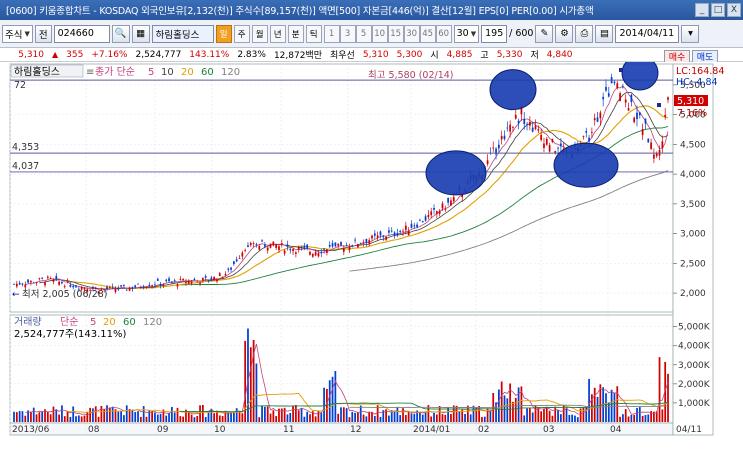  What do you see at coordinates (466, 33) in the screenshot?
I see `count-select: 30 ▼` at bounding box center [466, 33].